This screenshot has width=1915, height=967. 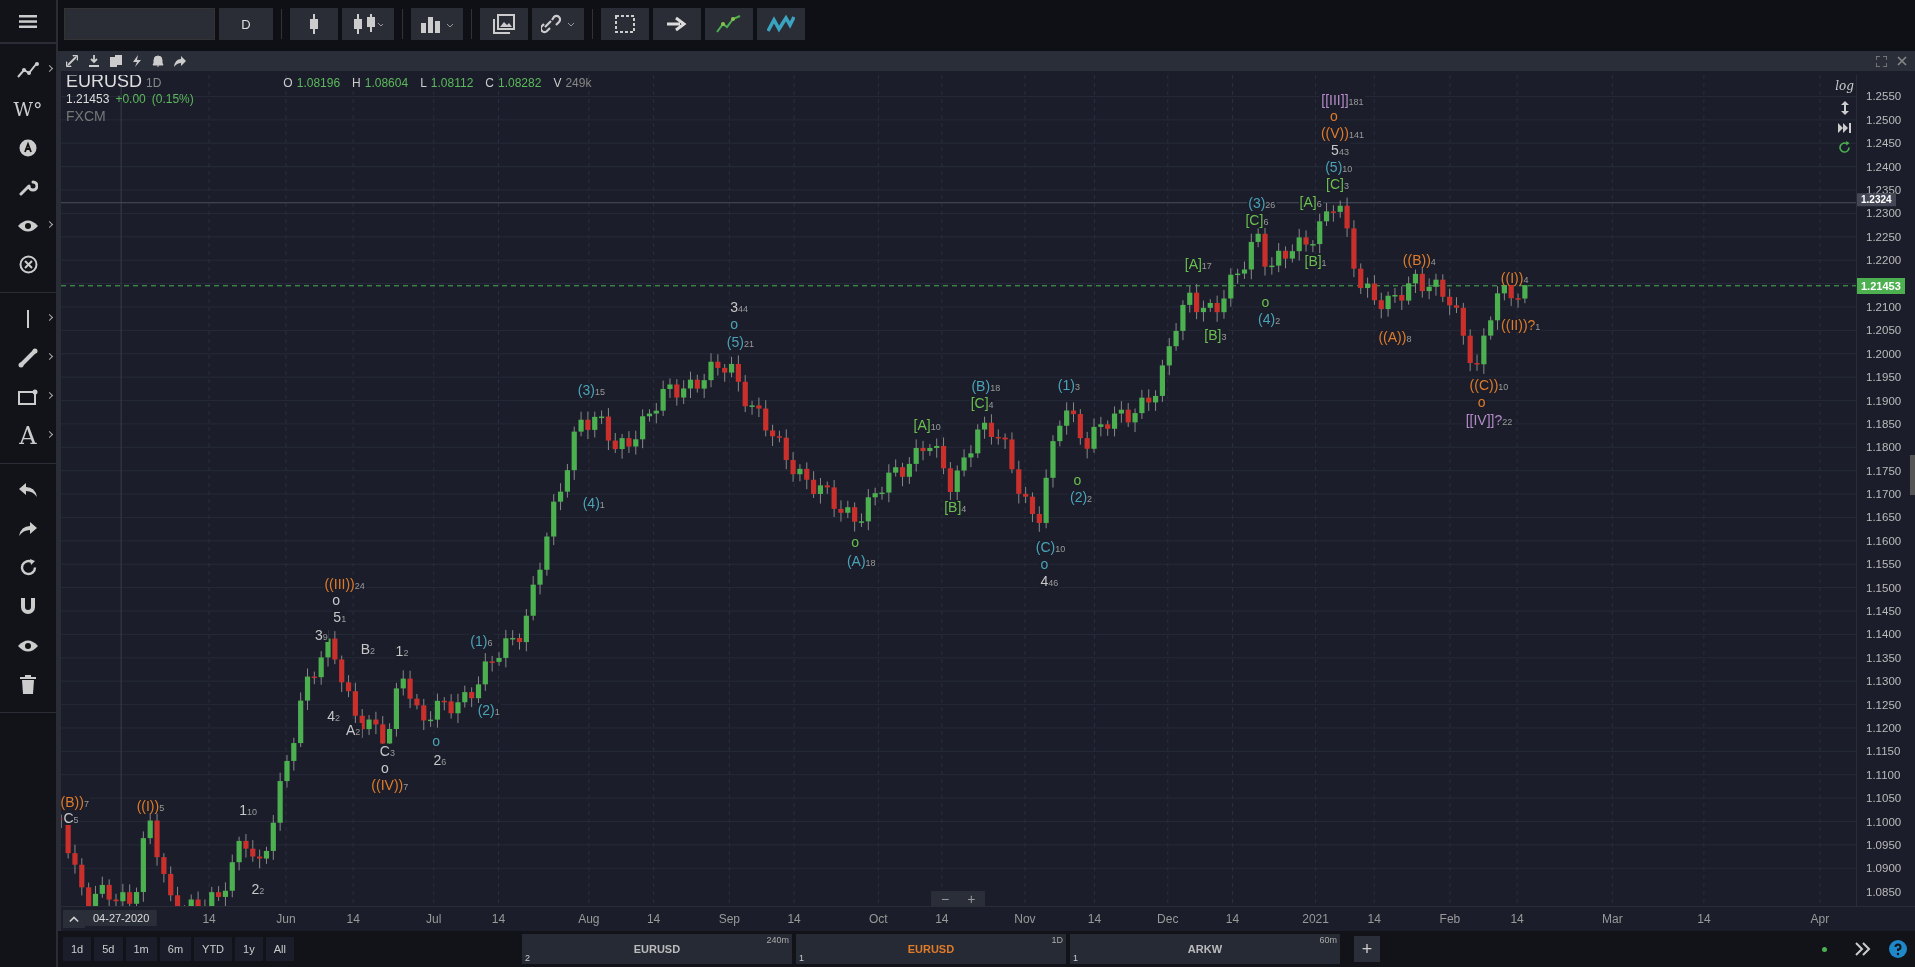 What do you see at coordinates (28, 318) in the screenshot?
I see `vertical-line-icon` at bounding box center [28, 318].